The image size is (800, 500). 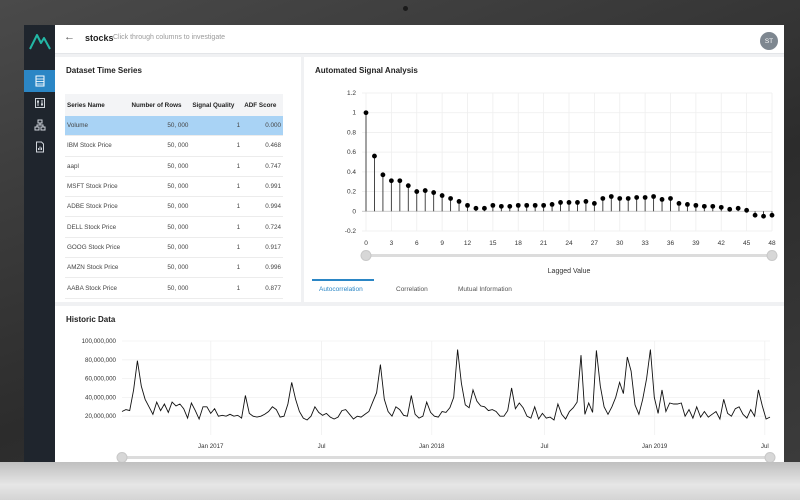 I want to click on adf-score: 0.724, so click(x=262, y=227).